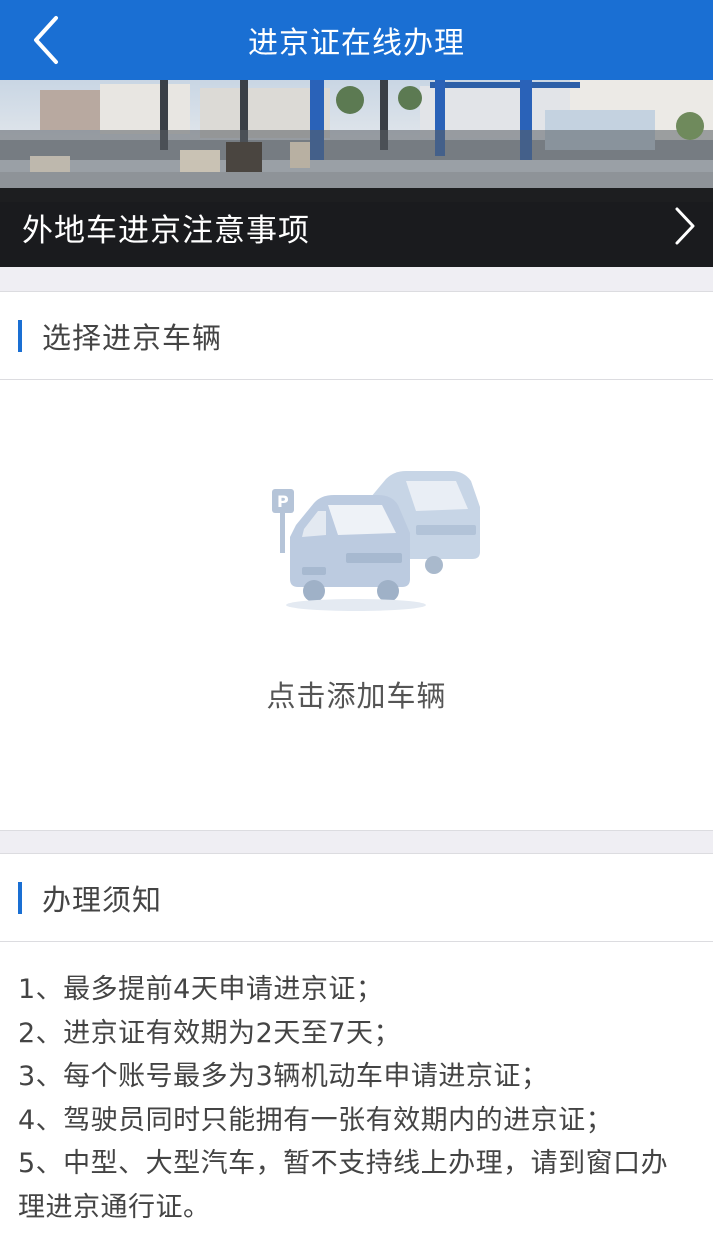  I want to click on chevron-right-icon, so click(685, 226).